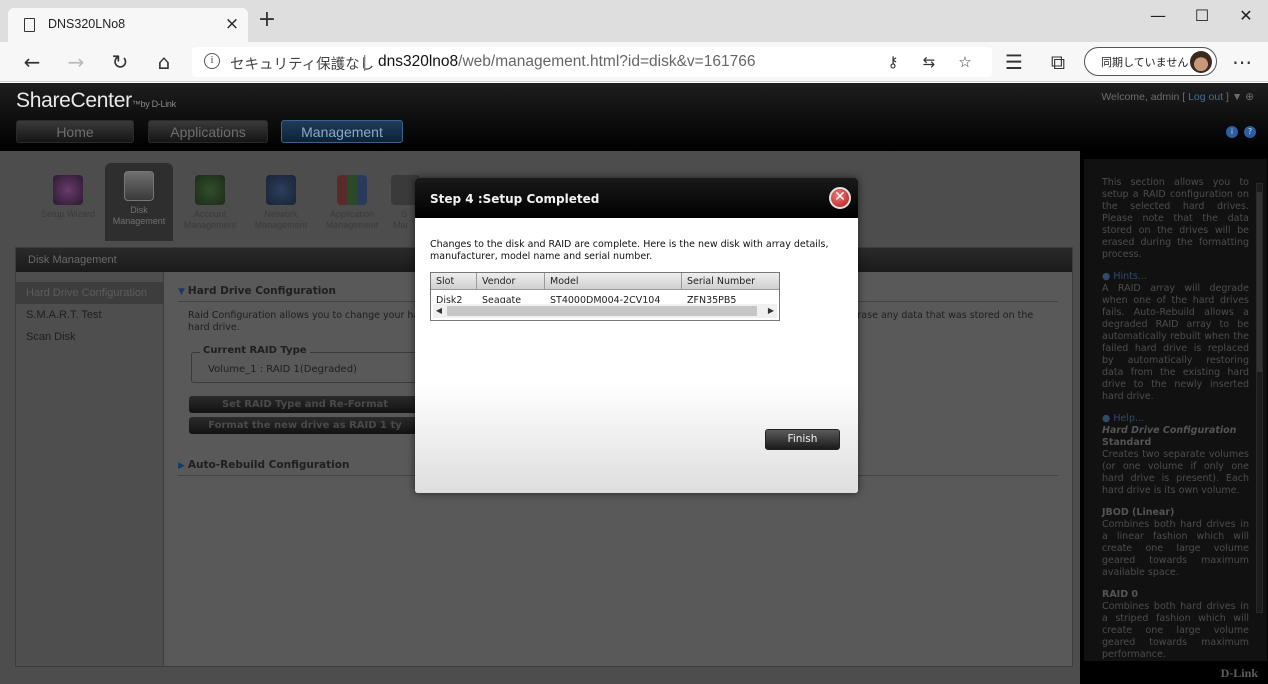 This screenshot has width=1268, height=684. I want to click on minimize-button: —, so click(1158, 17).